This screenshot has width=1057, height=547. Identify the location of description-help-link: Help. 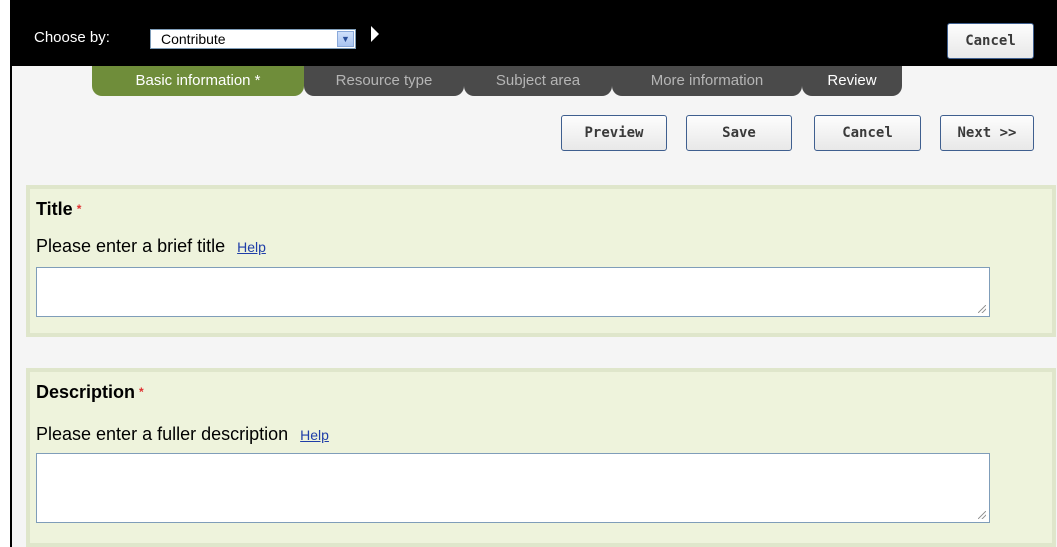
(314, 435).